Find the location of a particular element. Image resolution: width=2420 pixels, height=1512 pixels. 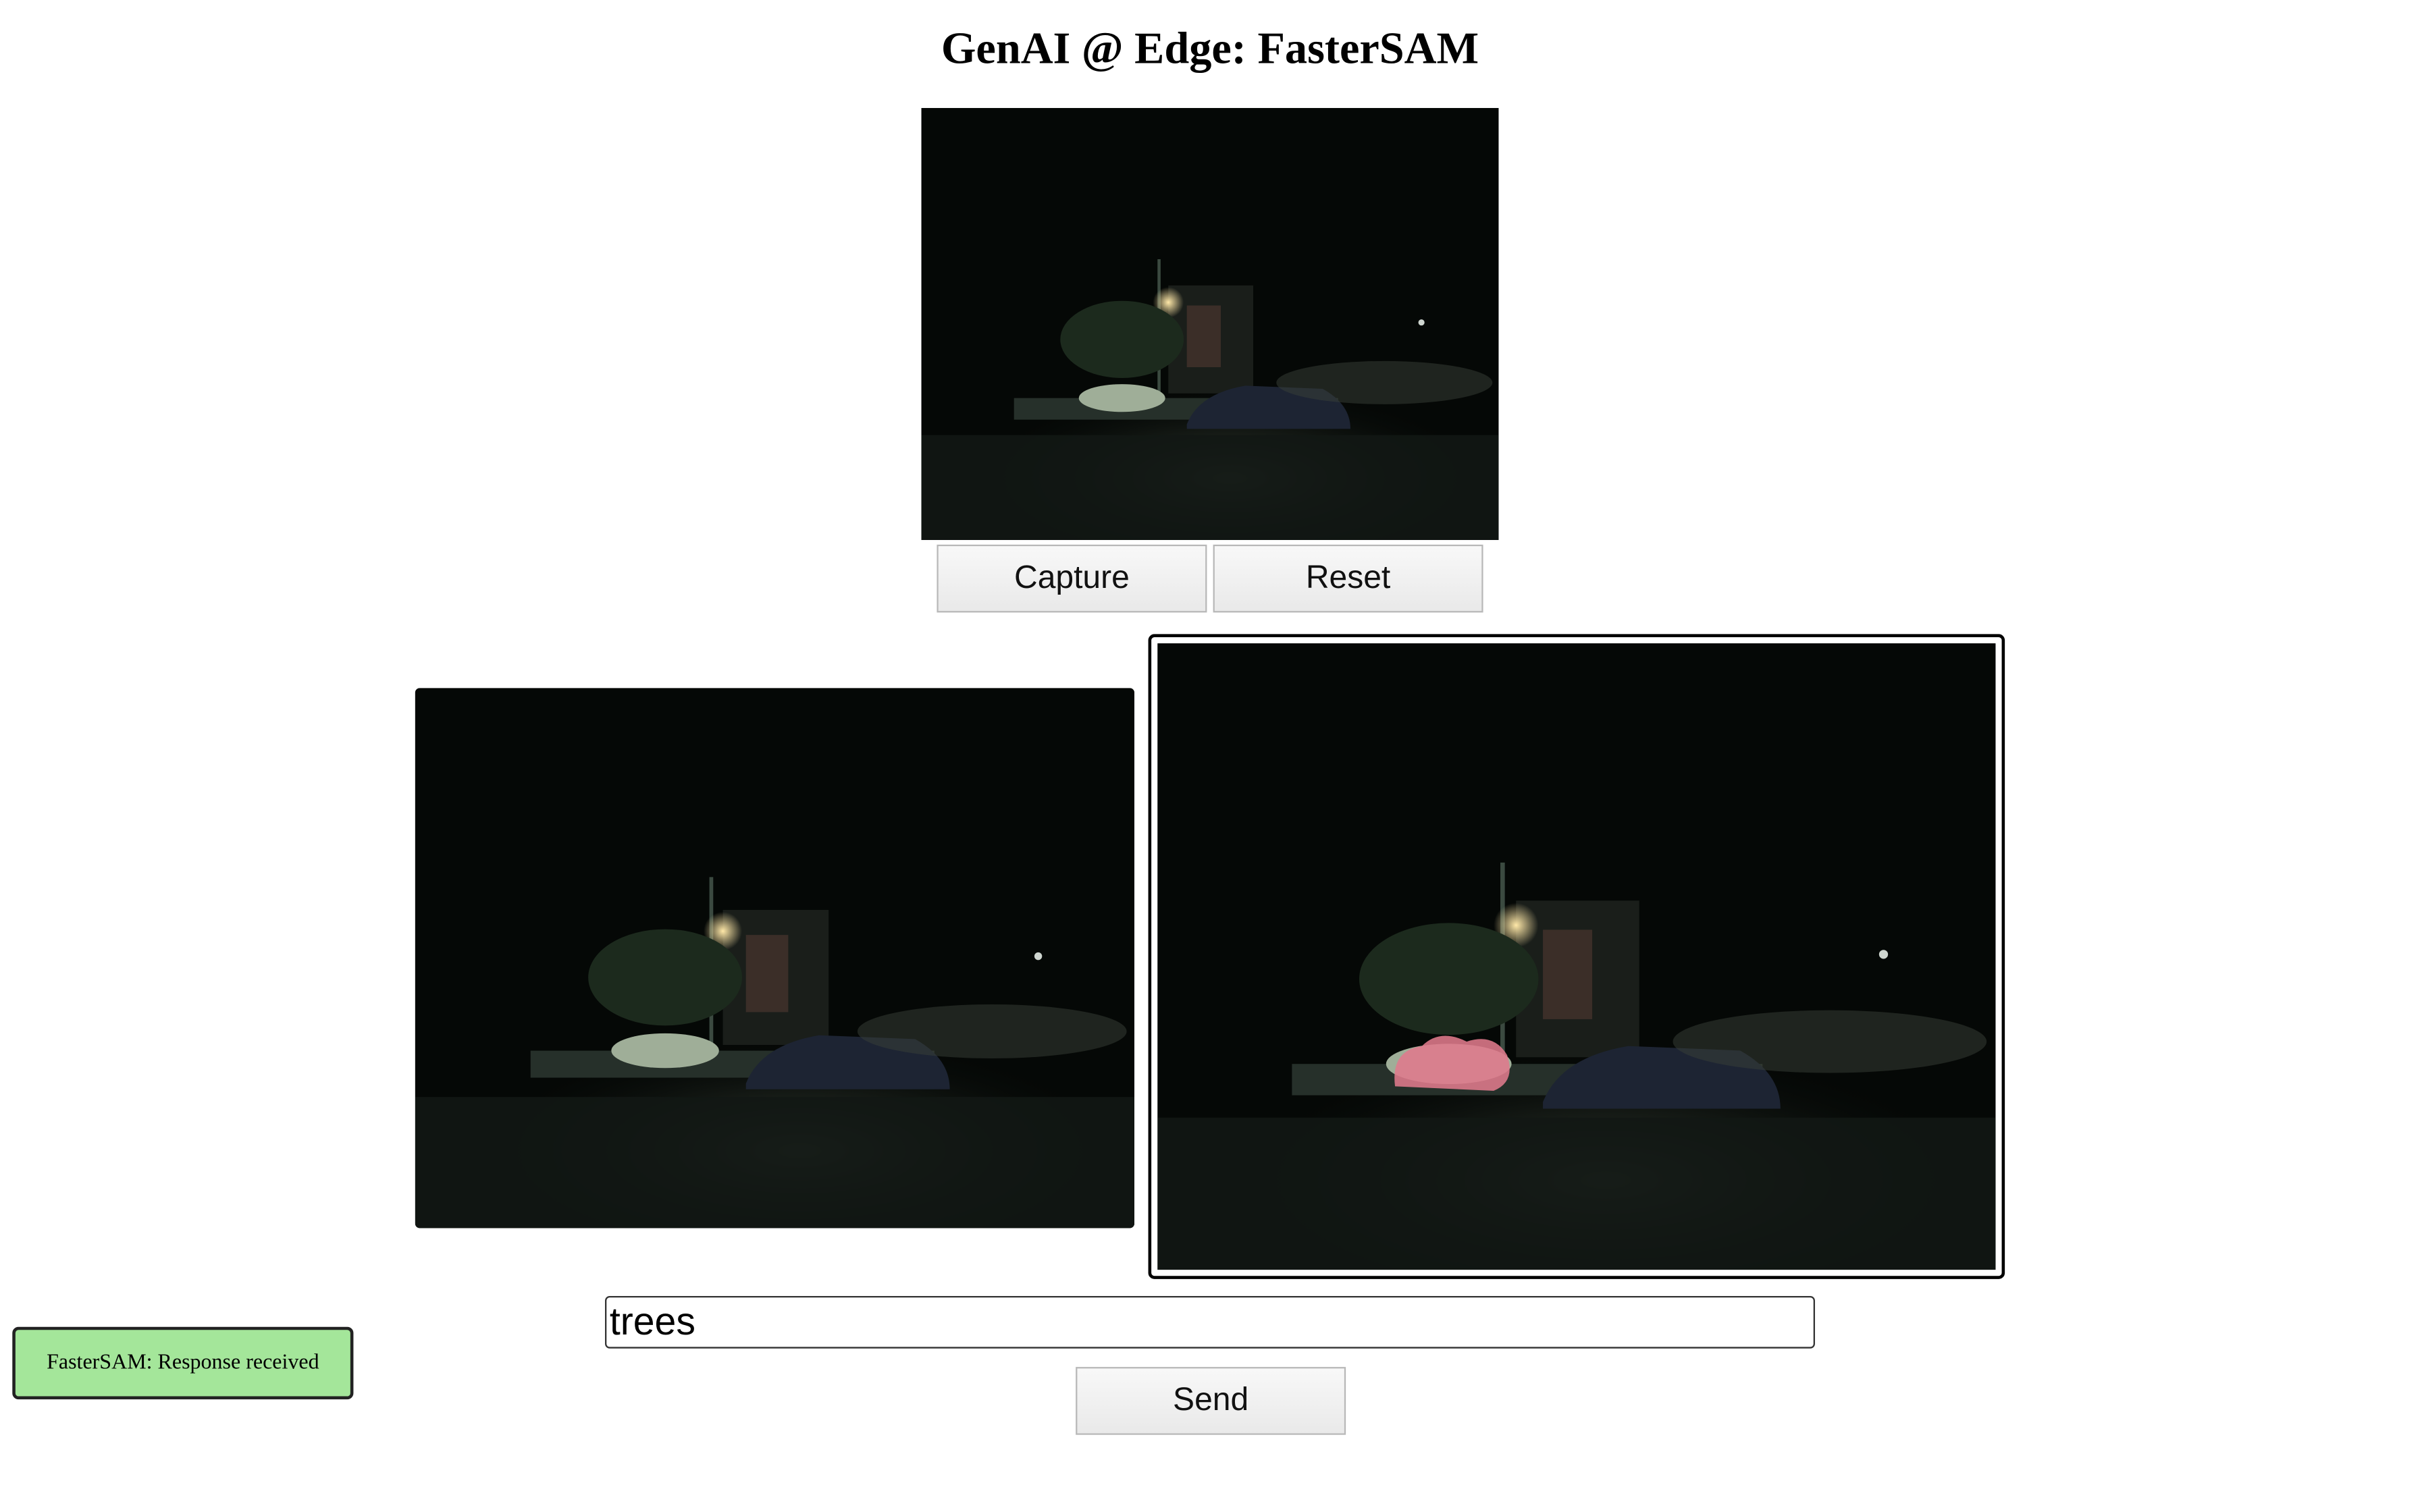

captured-image is located at coordinates (774, 958).